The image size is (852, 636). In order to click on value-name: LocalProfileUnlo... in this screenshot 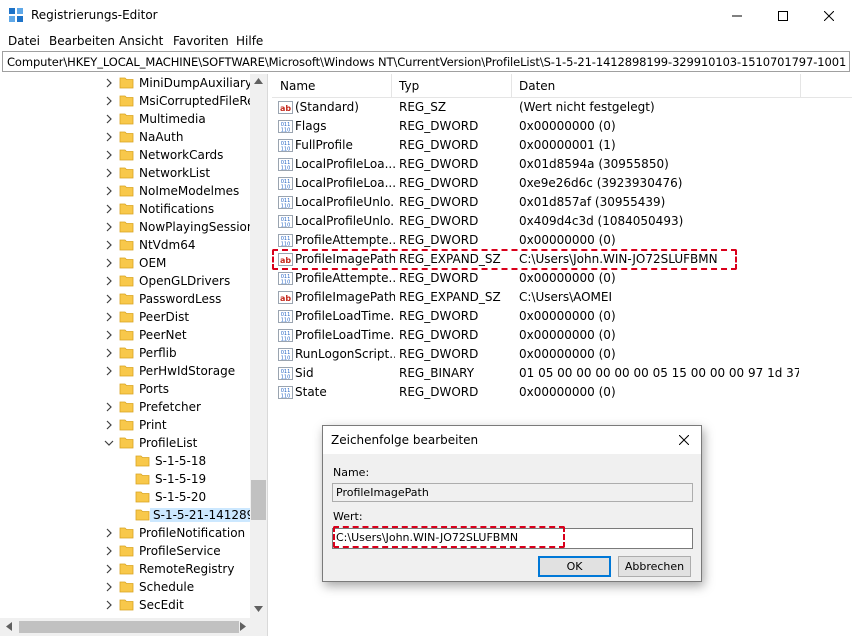, I will do `click(345, 202)`.